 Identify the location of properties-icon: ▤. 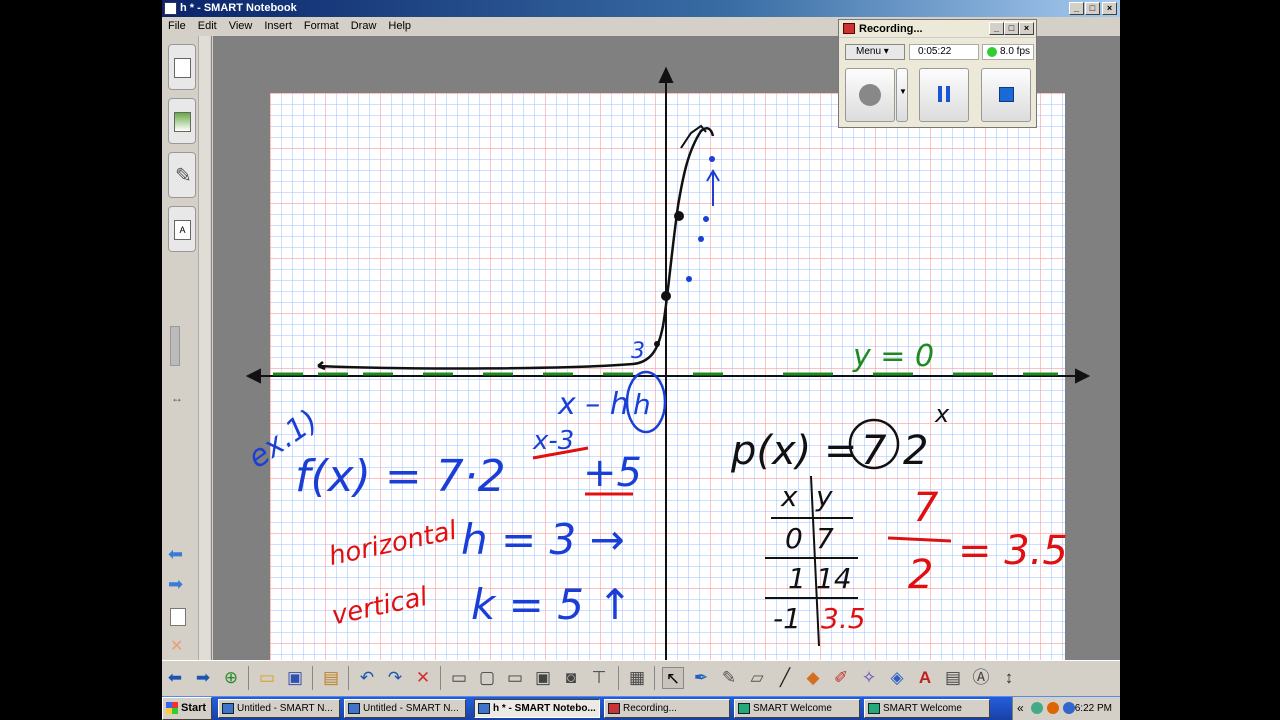
(953, 678).